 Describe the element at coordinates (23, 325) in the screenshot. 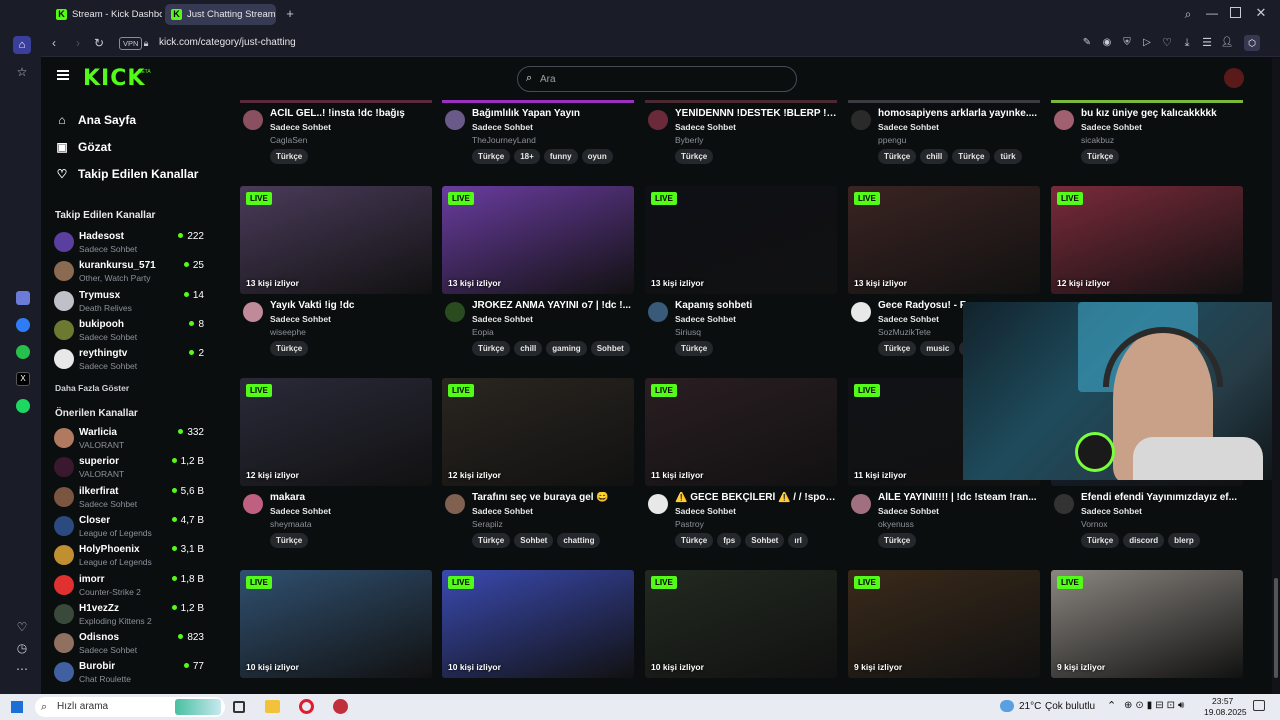

I see `messenger-sidebar-icon` at that location.